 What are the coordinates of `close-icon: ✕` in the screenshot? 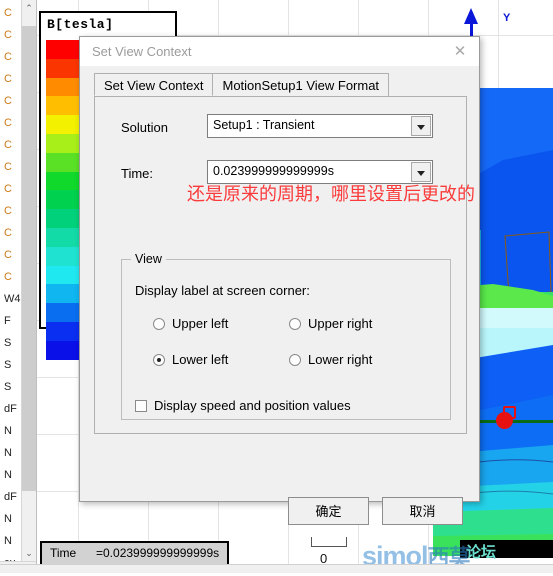 It's located at (460, 51).